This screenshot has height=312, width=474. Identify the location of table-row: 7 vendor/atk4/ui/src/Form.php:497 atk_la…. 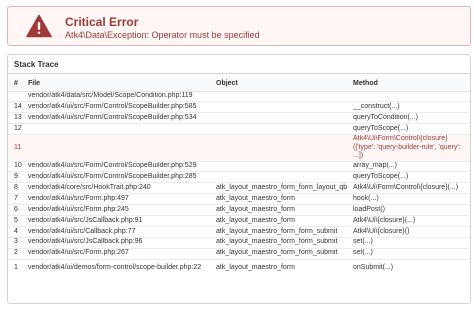
(239, 199).